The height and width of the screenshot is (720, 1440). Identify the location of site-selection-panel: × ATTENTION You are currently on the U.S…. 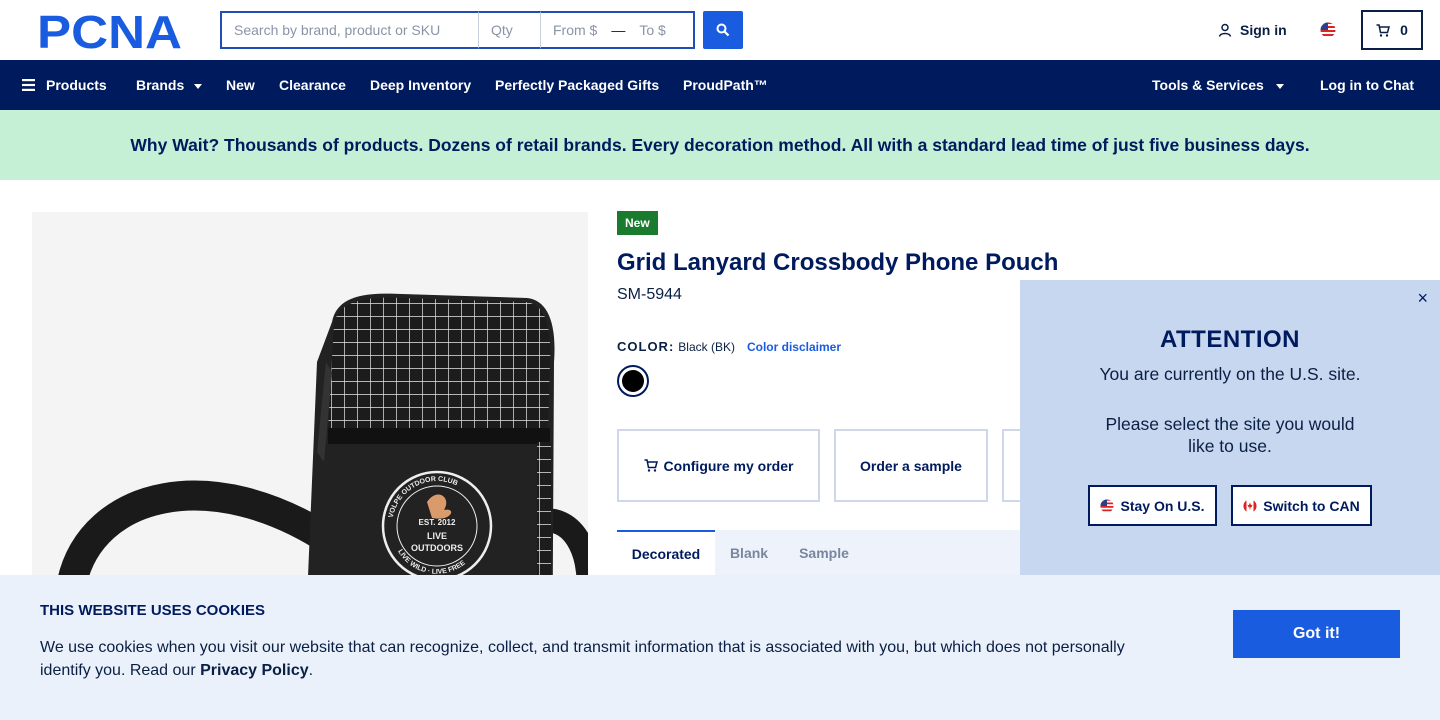
(1230, 428).